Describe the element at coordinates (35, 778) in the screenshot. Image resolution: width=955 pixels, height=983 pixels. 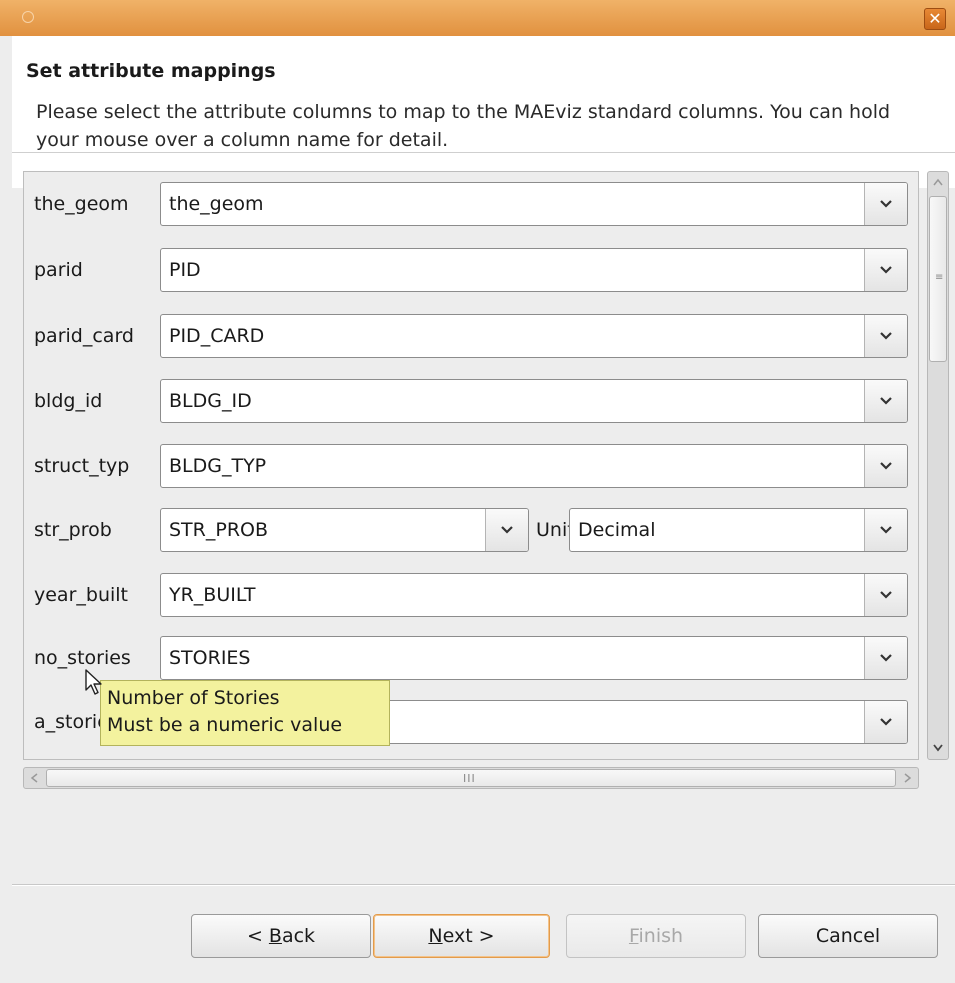
I see `scroll-left-icon` at that location.